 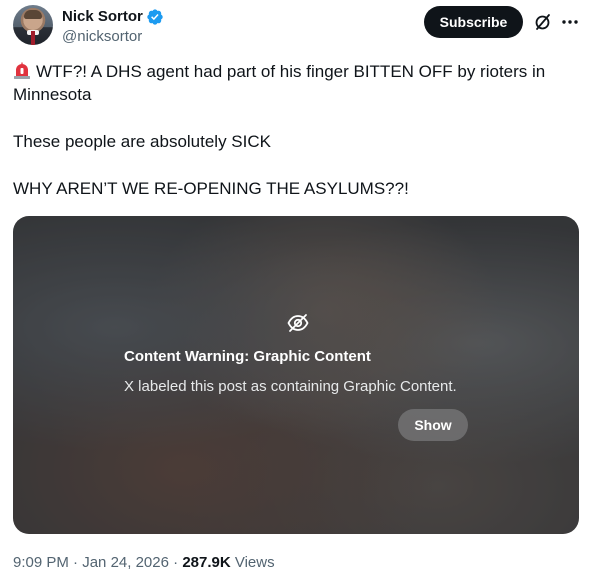 I want to click on siren-icon, so click(x=22, y=70).